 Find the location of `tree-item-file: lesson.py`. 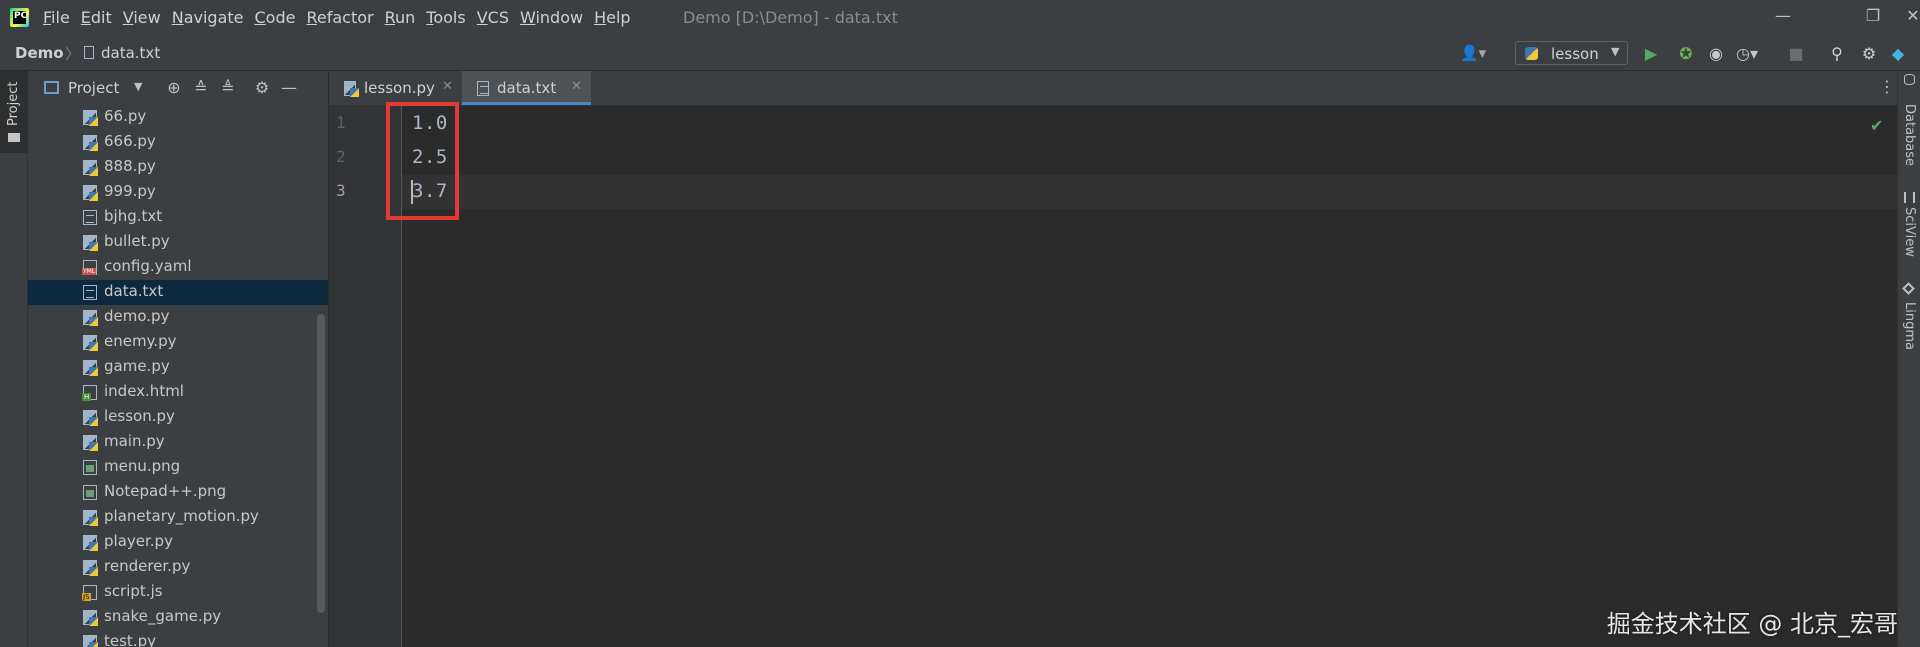

tree-item-file: lesson.py is located at coordinates (178, 417).